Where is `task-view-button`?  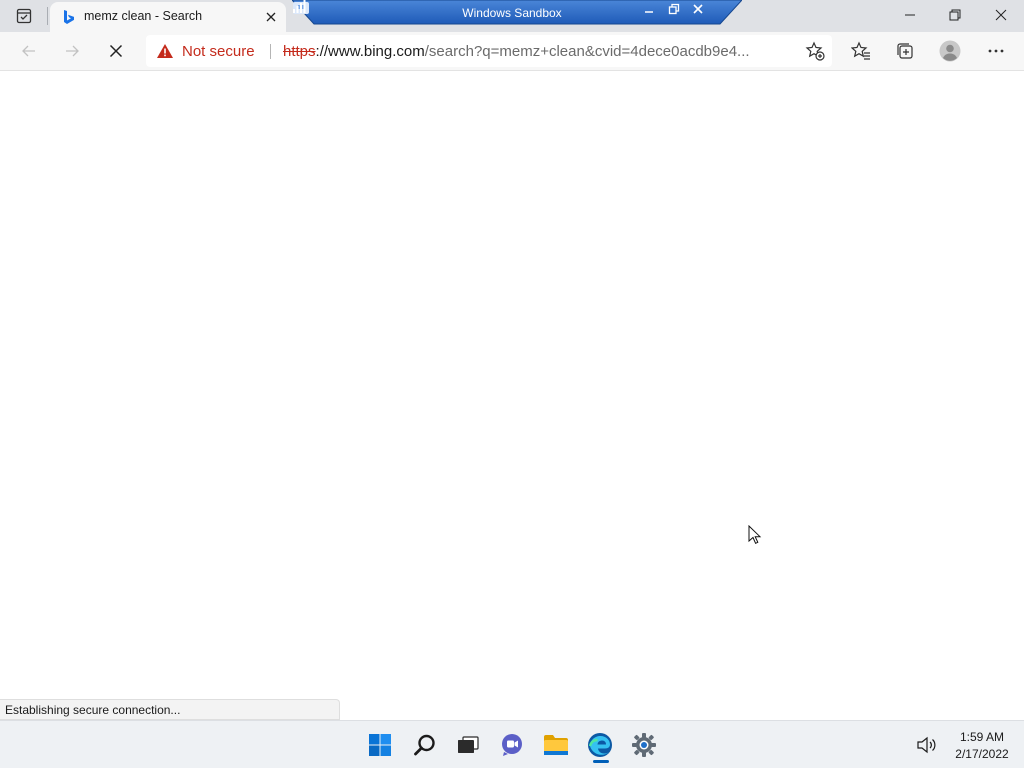
task-view-button is located at coordinates (468, 745).